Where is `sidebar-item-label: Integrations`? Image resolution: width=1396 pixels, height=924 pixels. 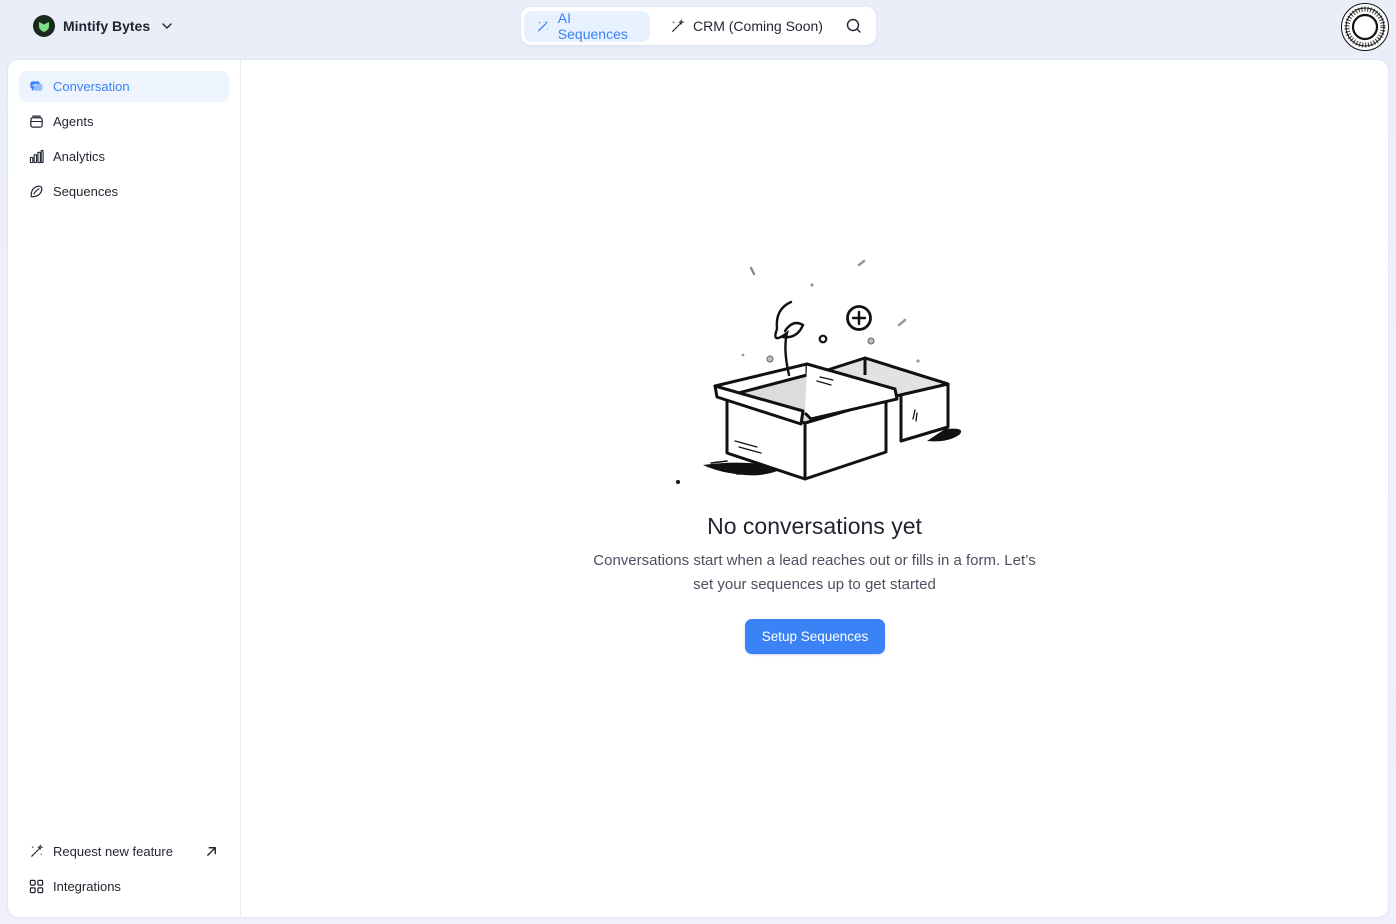
sidebar-item-label: Integrations is located at coordinates (87, 886).